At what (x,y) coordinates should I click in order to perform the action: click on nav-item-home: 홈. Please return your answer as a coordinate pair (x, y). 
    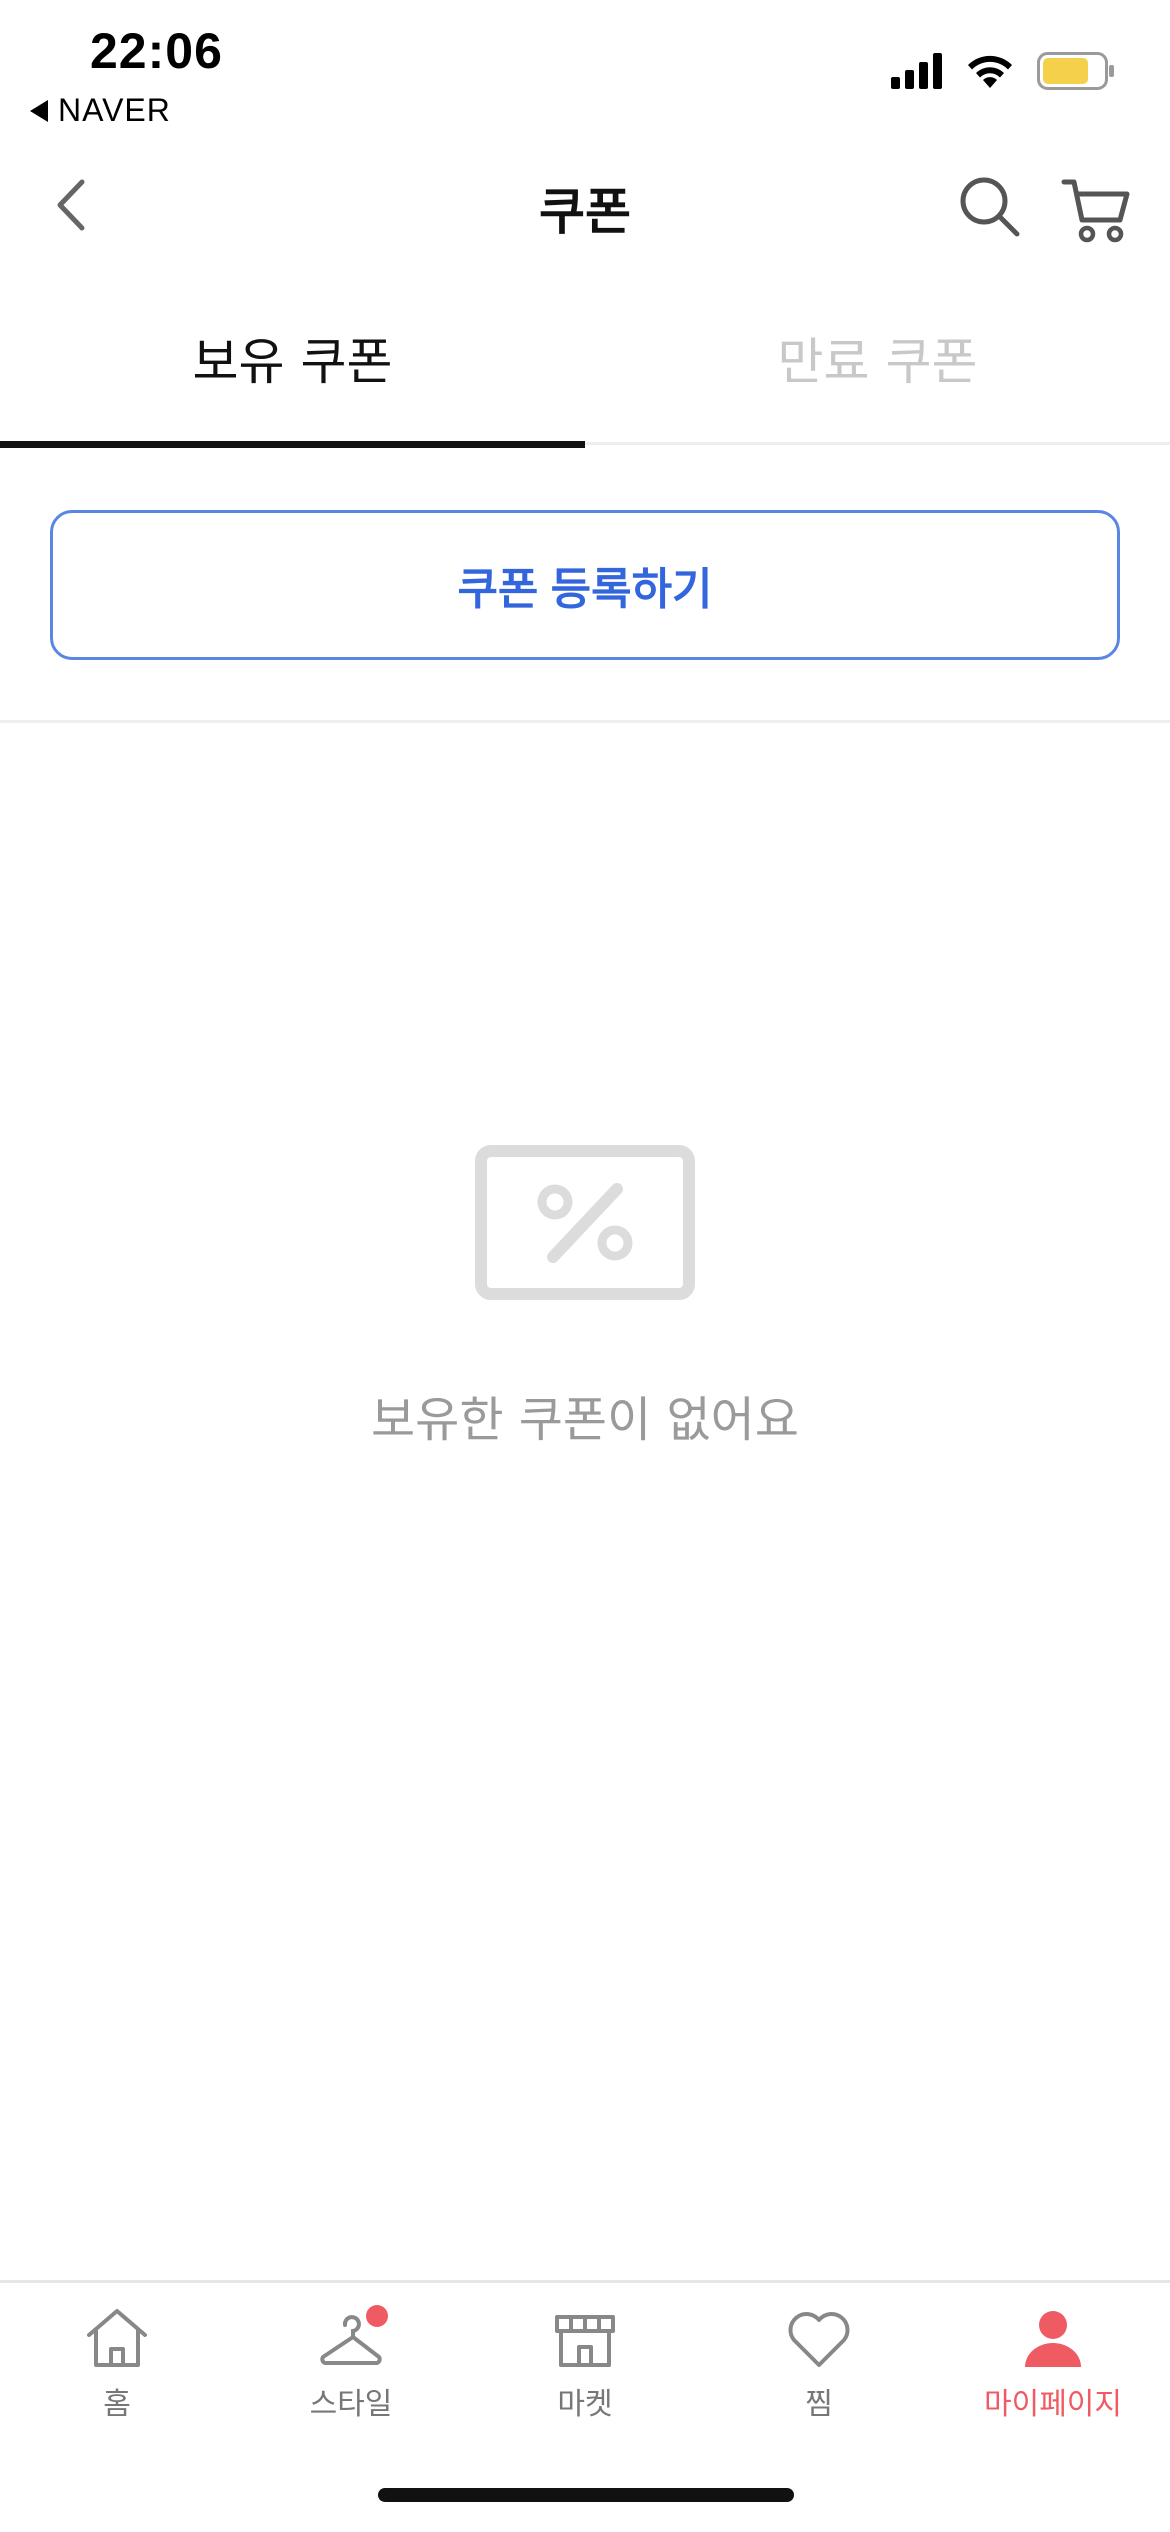
    Looking at the image, I should click on (117, 2363).